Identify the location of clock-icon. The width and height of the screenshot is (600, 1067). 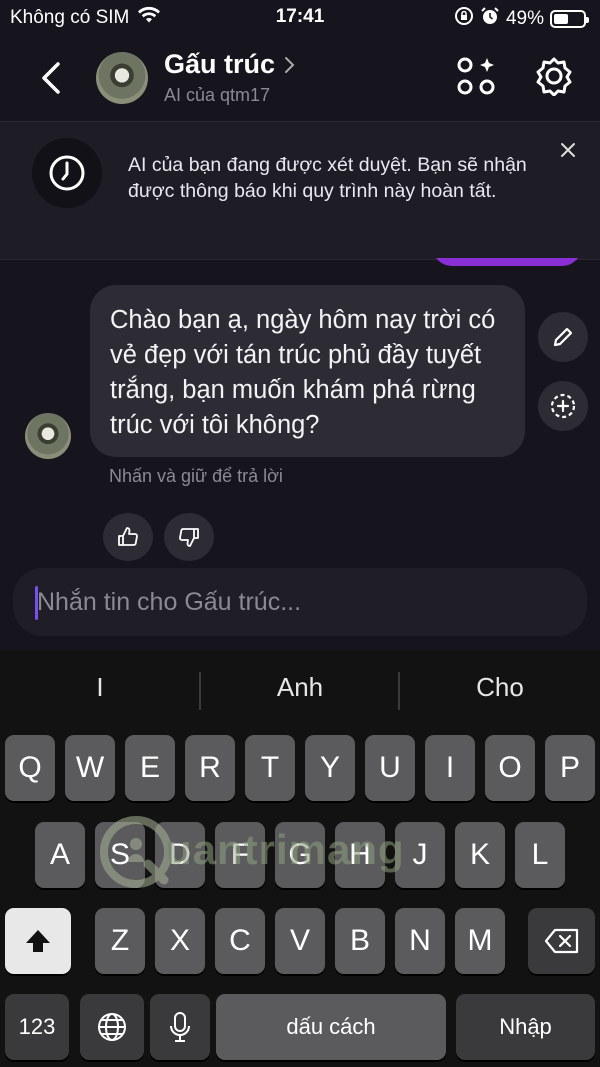
(67, 173).